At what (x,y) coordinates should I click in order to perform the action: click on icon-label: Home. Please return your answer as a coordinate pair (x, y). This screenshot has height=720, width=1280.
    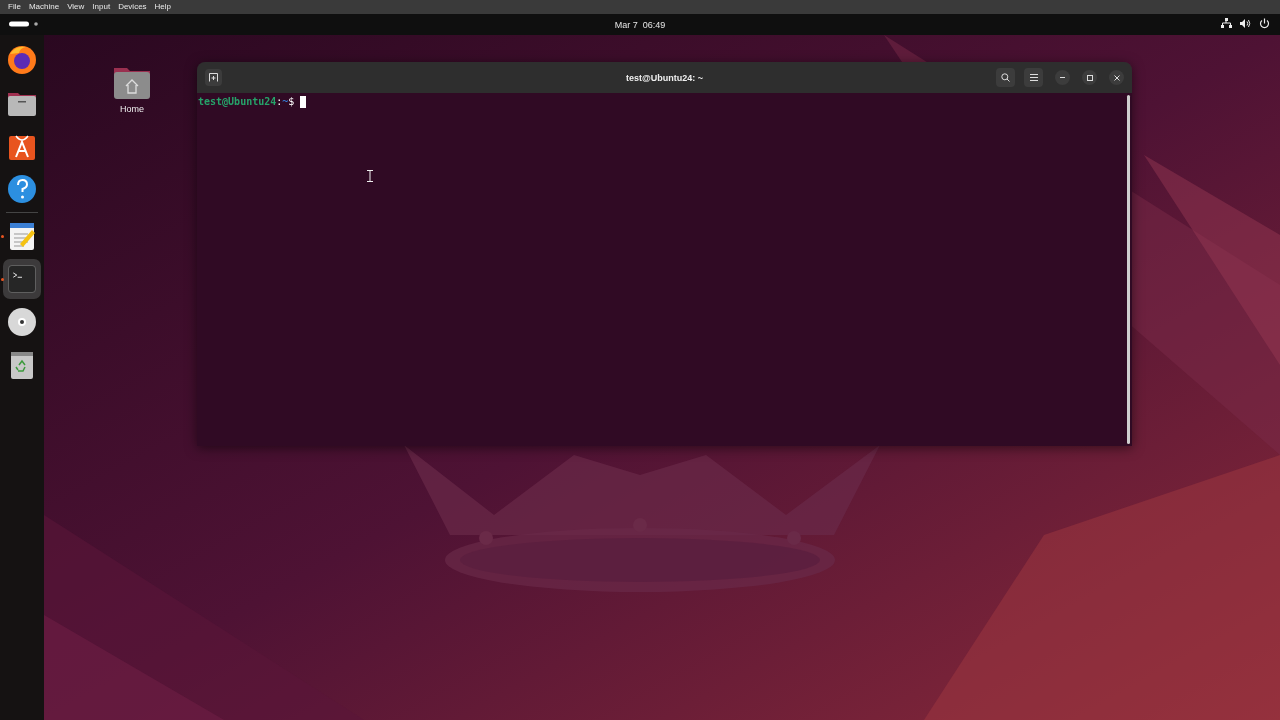
    Looking at the image, I should click on (132, 109).